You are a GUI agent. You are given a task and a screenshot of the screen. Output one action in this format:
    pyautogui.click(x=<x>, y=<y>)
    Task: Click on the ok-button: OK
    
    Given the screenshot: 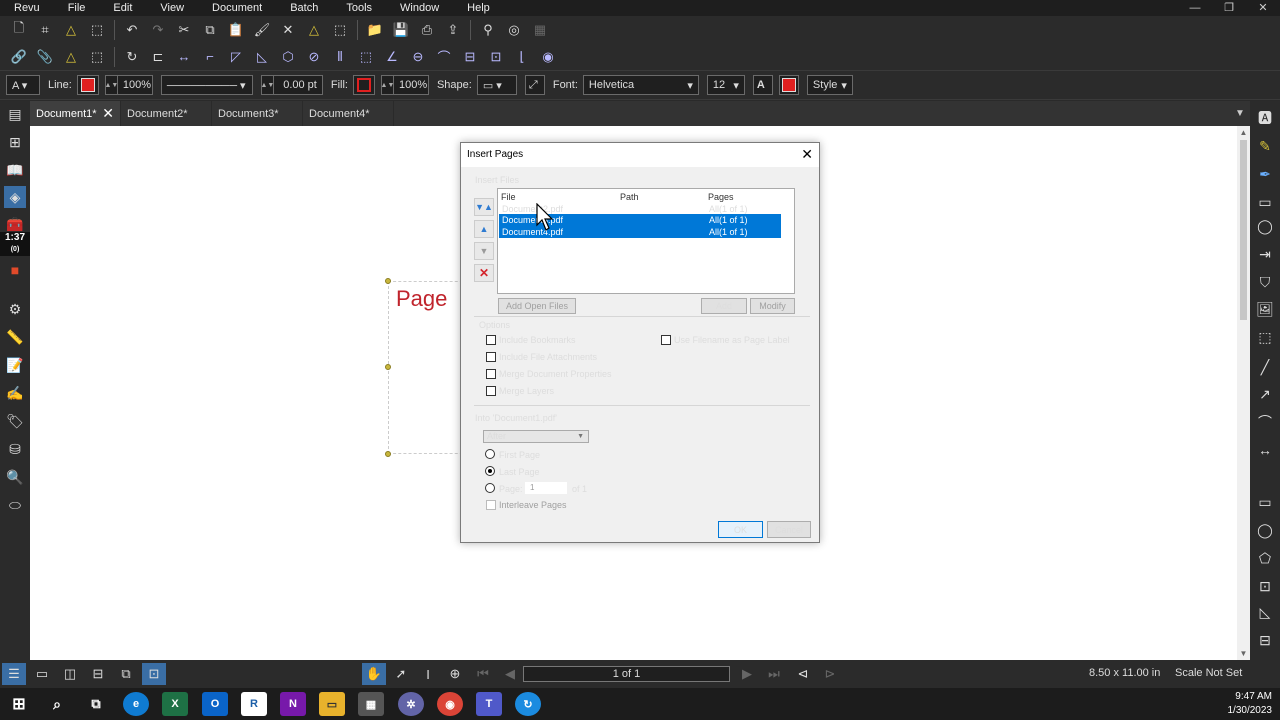 What is the action you would take?
    pyautogui.click(x=740, y=529)
    